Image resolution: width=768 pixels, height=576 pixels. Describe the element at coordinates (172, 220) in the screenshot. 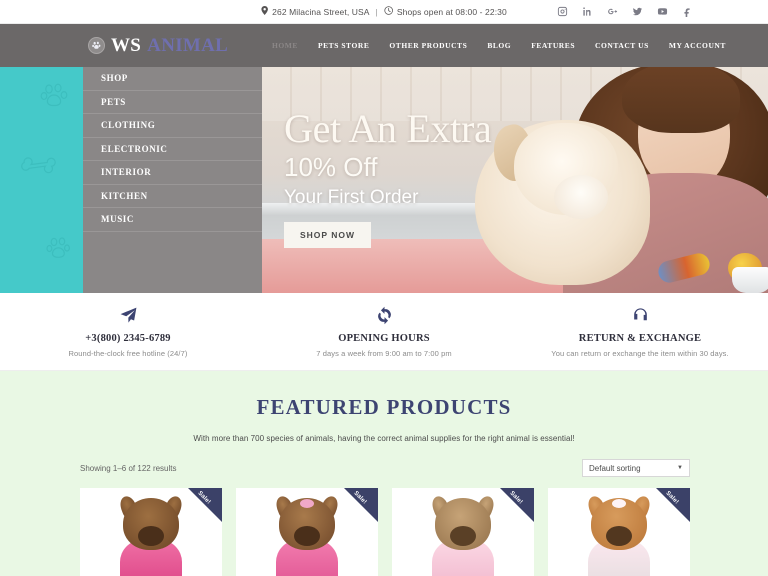

I see `sidebar-item-music: MUSIC` at that location.